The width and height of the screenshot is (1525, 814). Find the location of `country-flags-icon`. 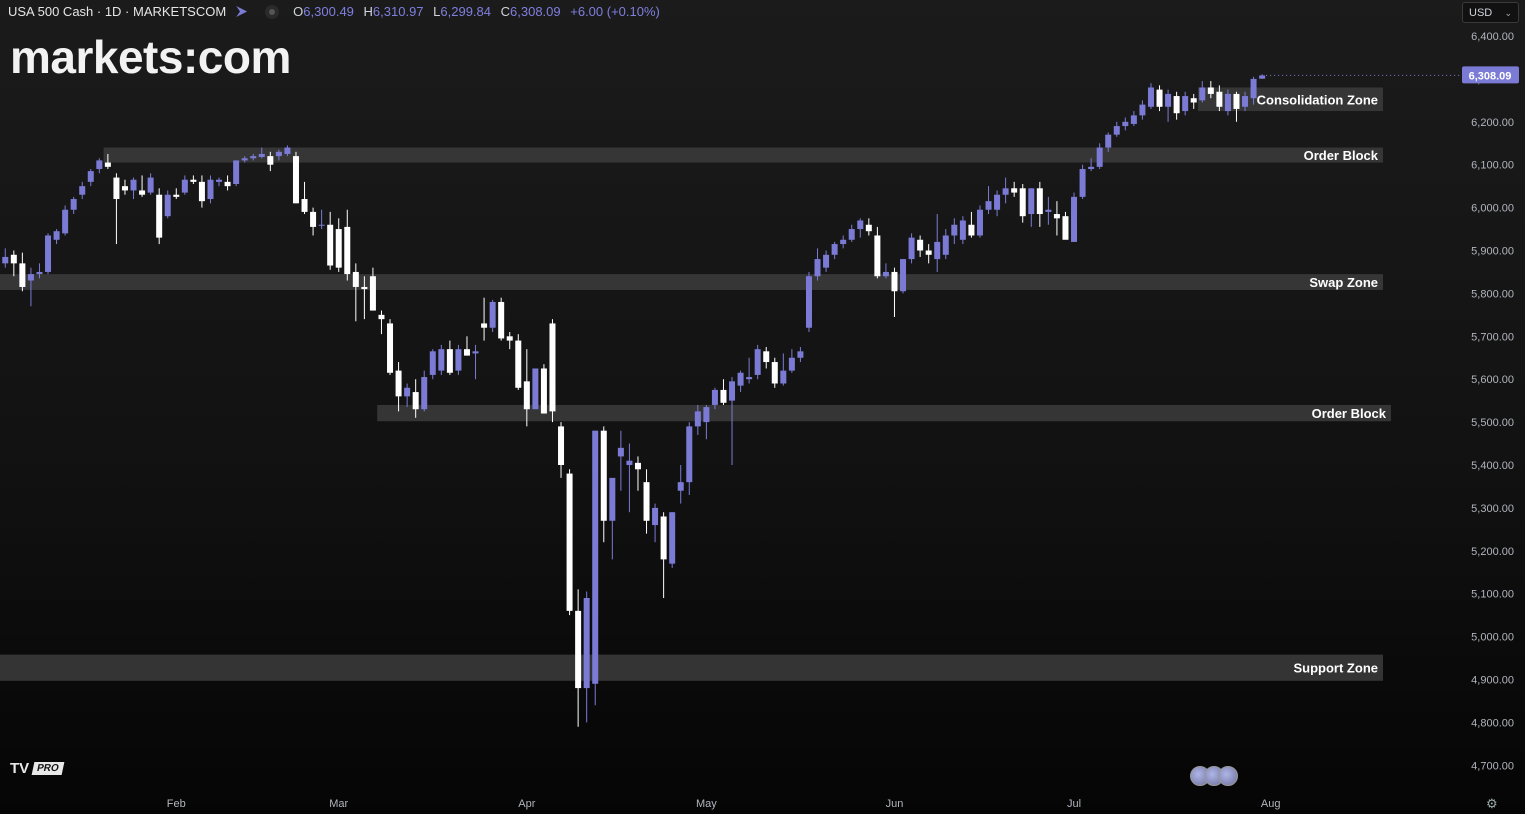

country-flags-icon is located at coordinates (1214, 776).